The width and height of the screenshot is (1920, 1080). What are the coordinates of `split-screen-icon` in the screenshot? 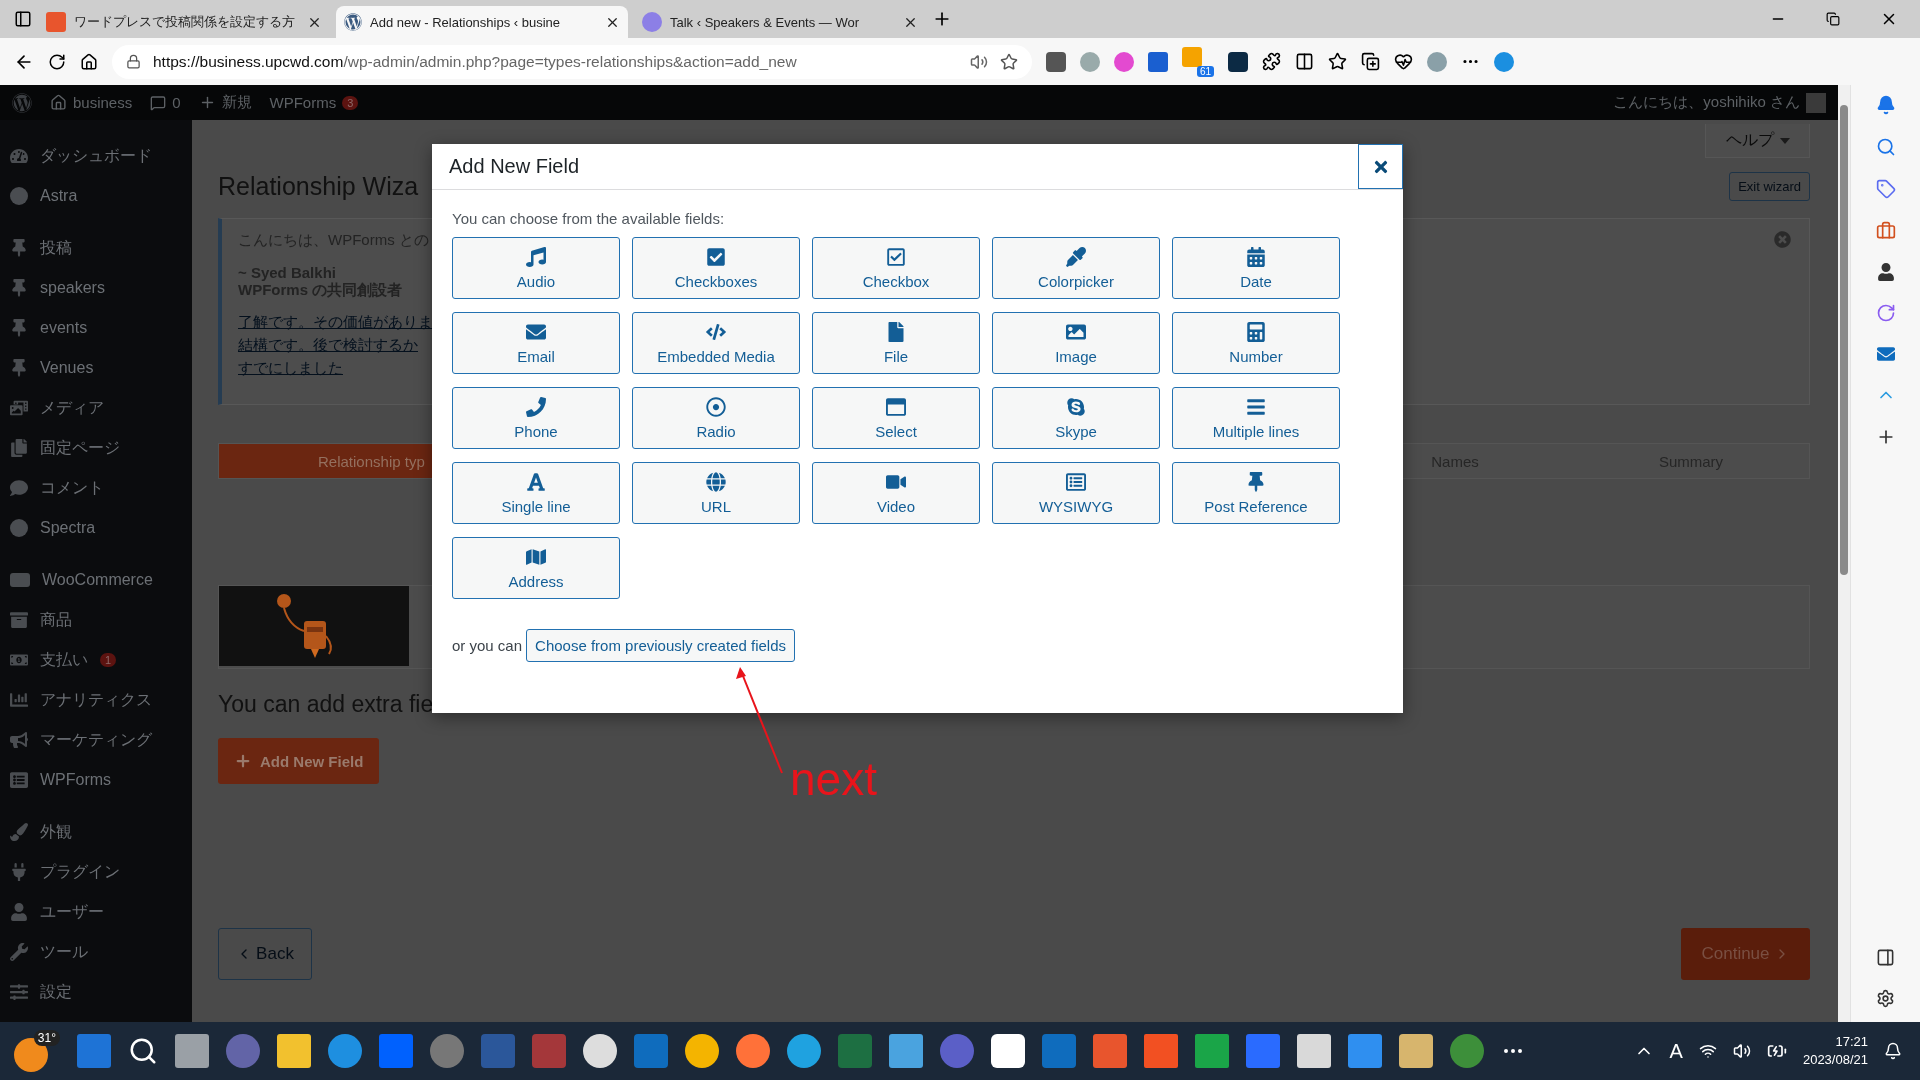 It's located at (1304, 61).